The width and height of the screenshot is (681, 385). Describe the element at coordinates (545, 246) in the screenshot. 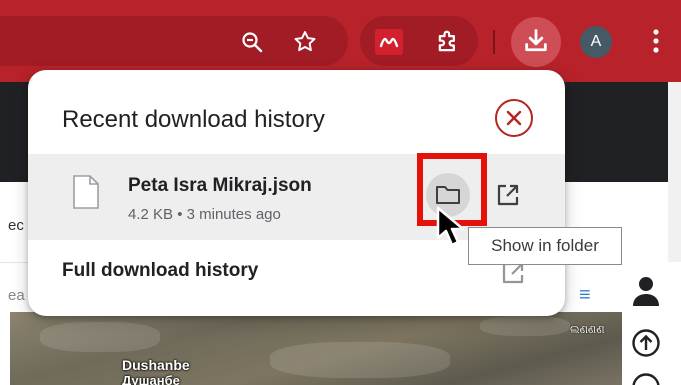

I see `show-in-folder-tooltip: Show in folder` at that location.